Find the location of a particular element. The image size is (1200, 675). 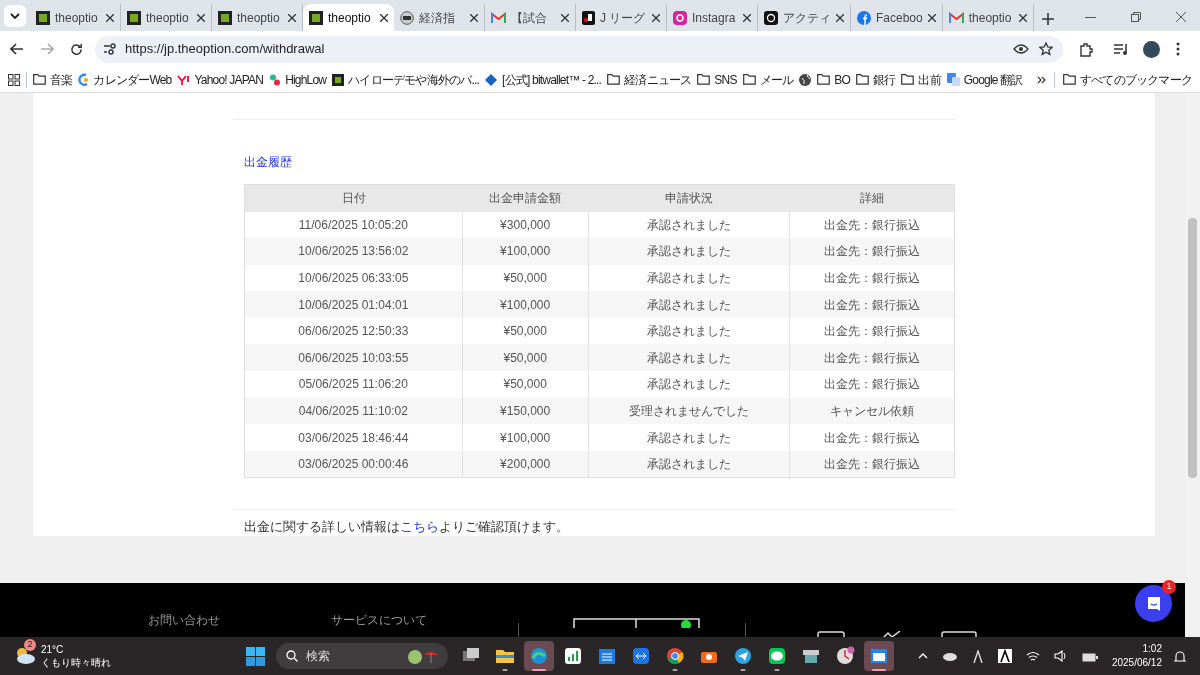

cloud-icon is located at coordinates (949, 656).